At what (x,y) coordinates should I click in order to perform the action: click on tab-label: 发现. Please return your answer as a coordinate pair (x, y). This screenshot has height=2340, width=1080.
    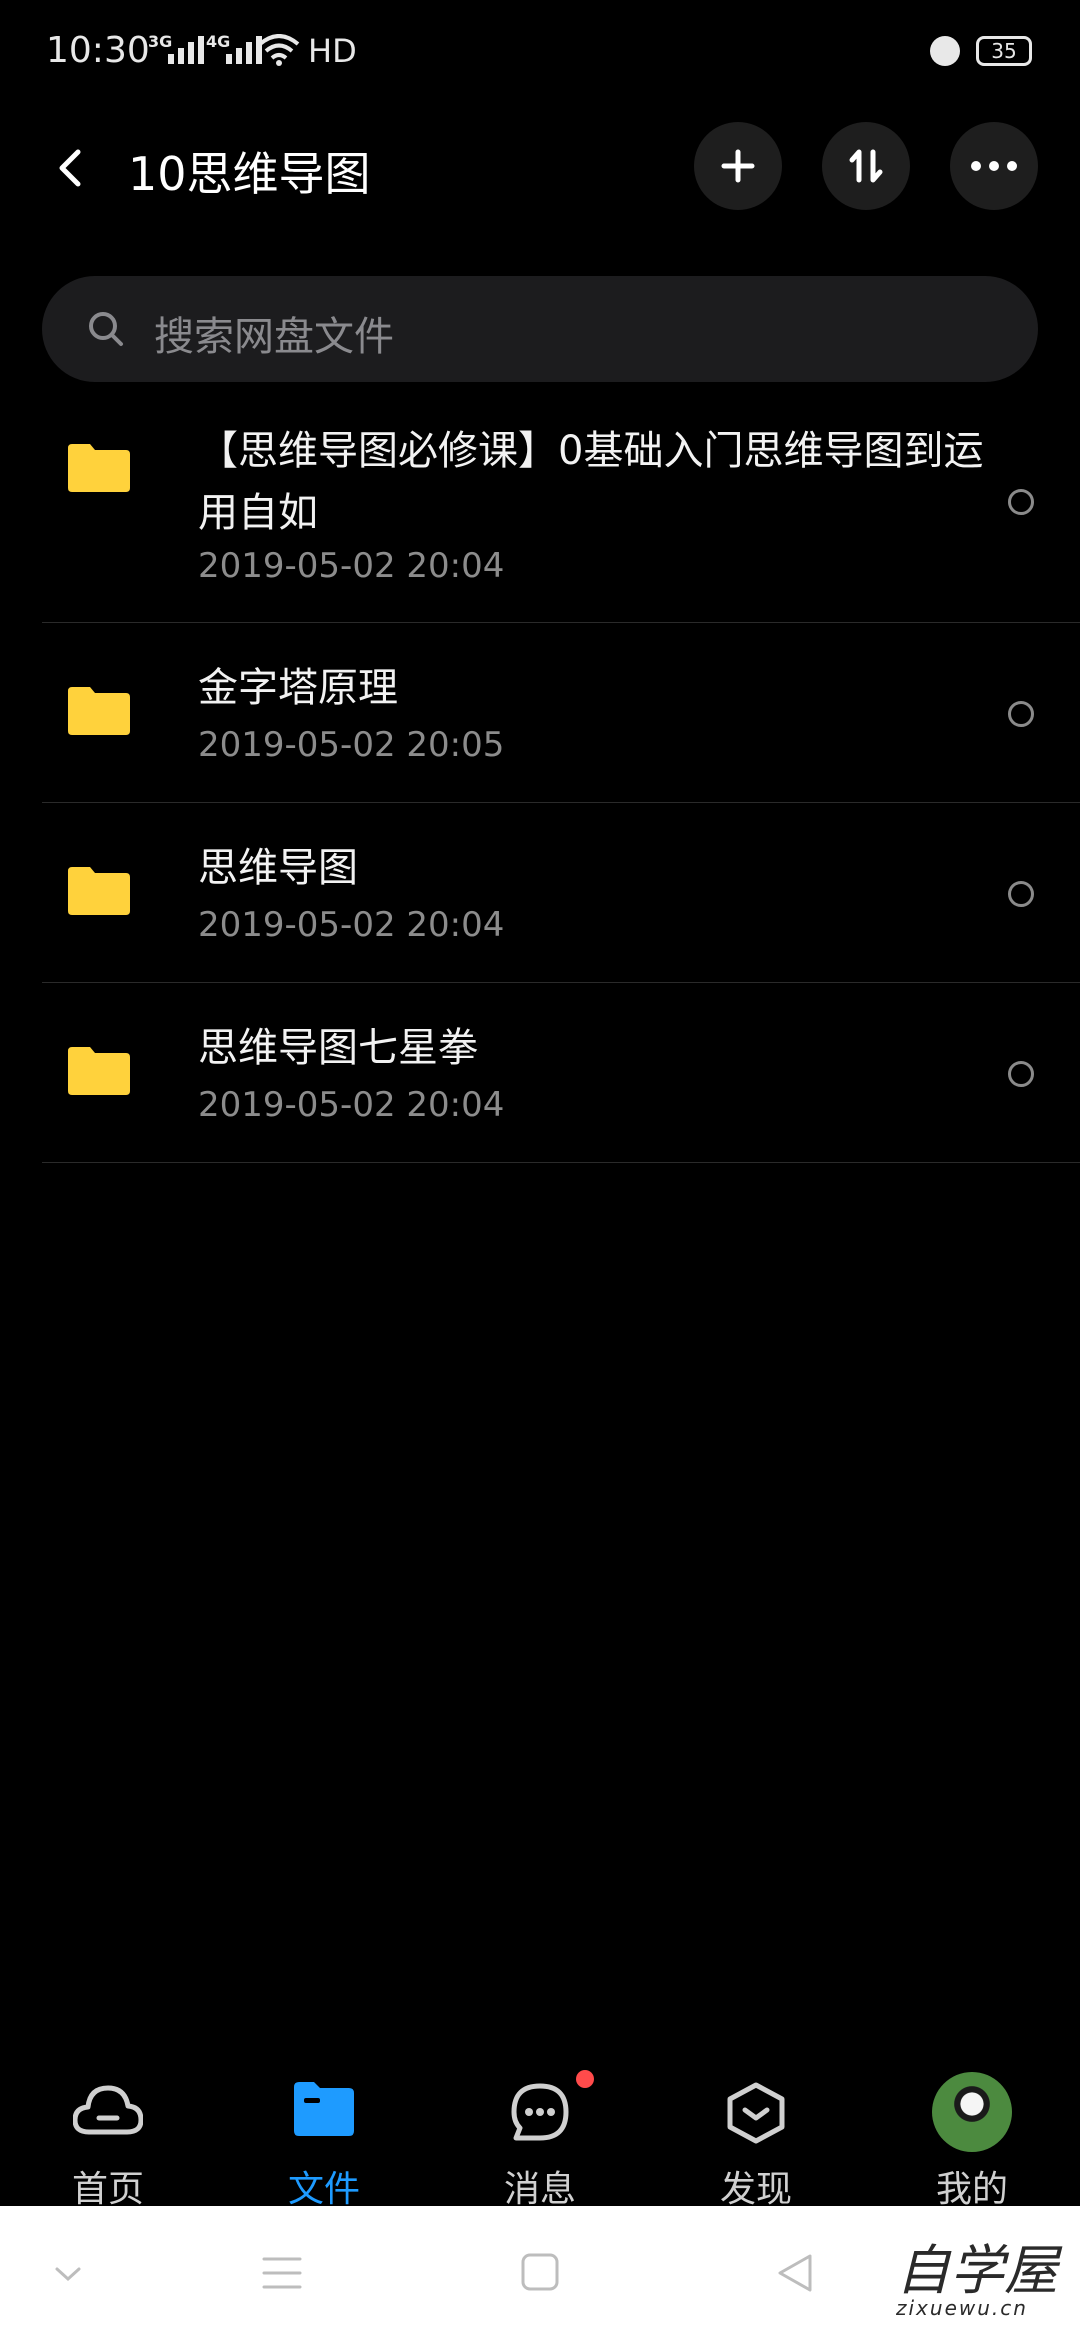
    Looking at the image, I should click on (755, 2189).